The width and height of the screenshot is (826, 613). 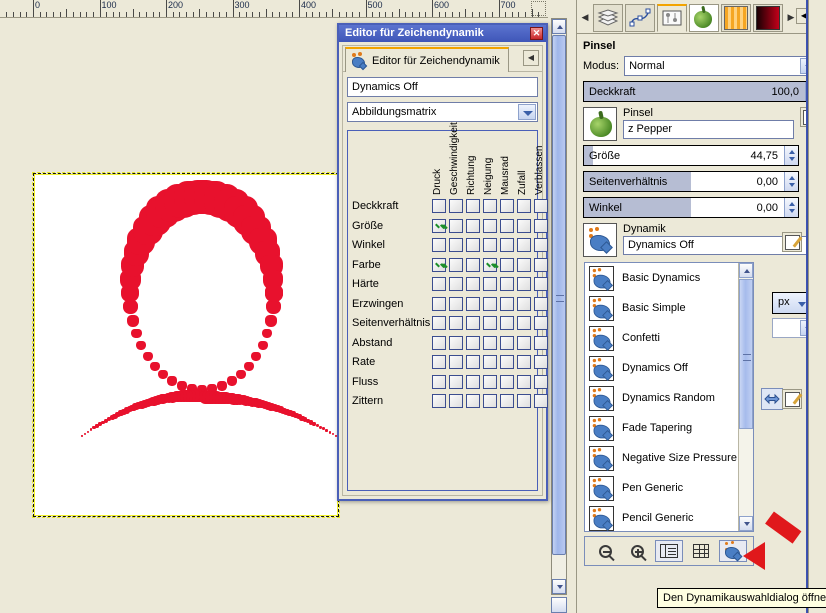 I want to click on paths-tab, so click(x=640, y=17).